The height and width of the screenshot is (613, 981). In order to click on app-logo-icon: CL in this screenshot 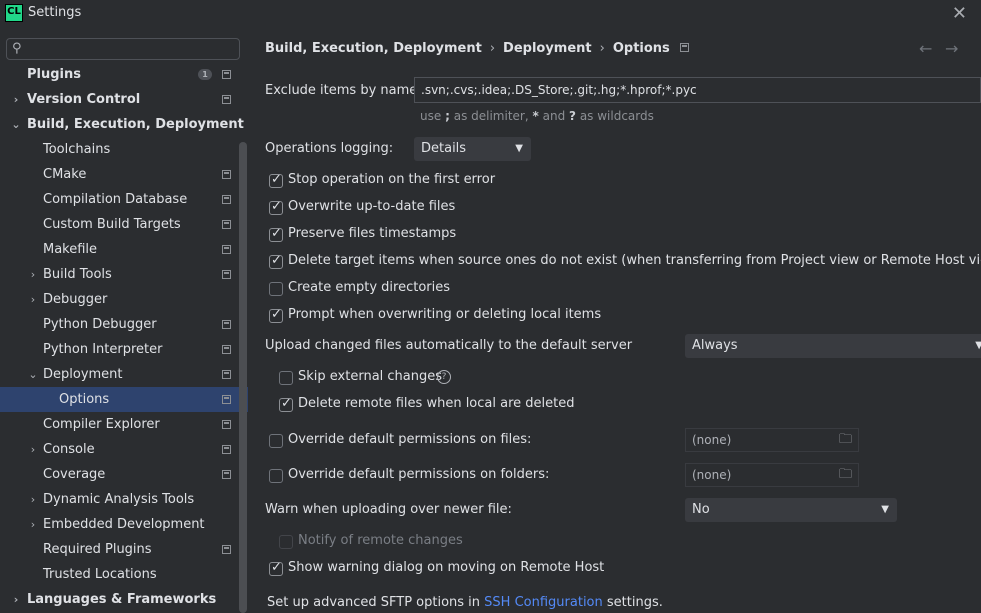, I will do `click(14, 13)`.